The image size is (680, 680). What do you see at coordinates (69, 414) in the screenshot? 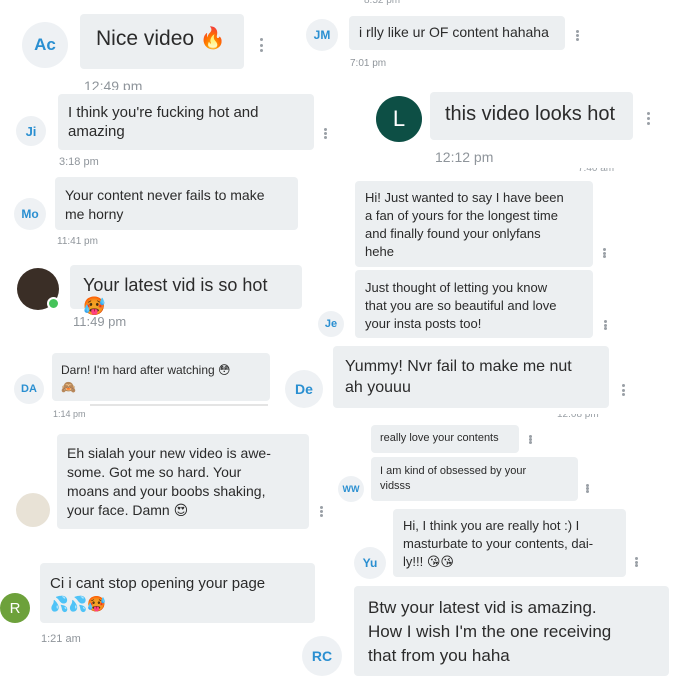
I see `message-time: 1:14 pm` at bounding box center [69, 414].